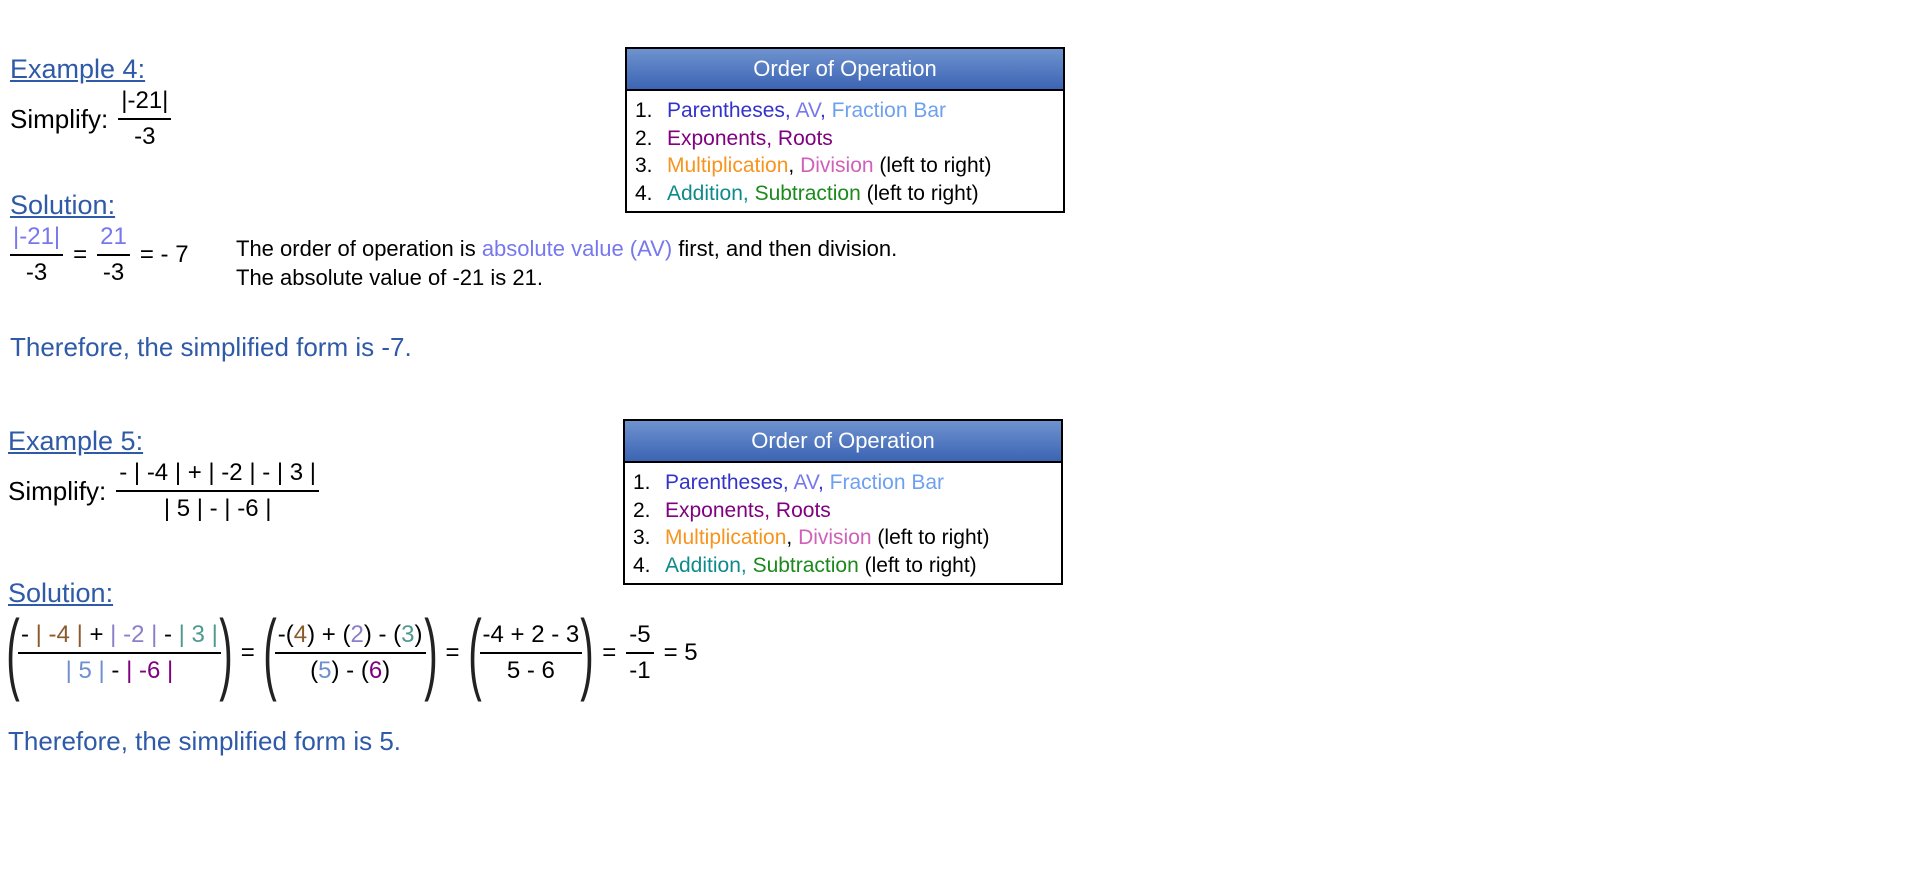  What do you see at coordinates (357, 634) in the screenshot?
I see `math-term: 2` at bounding box center [357, 634].